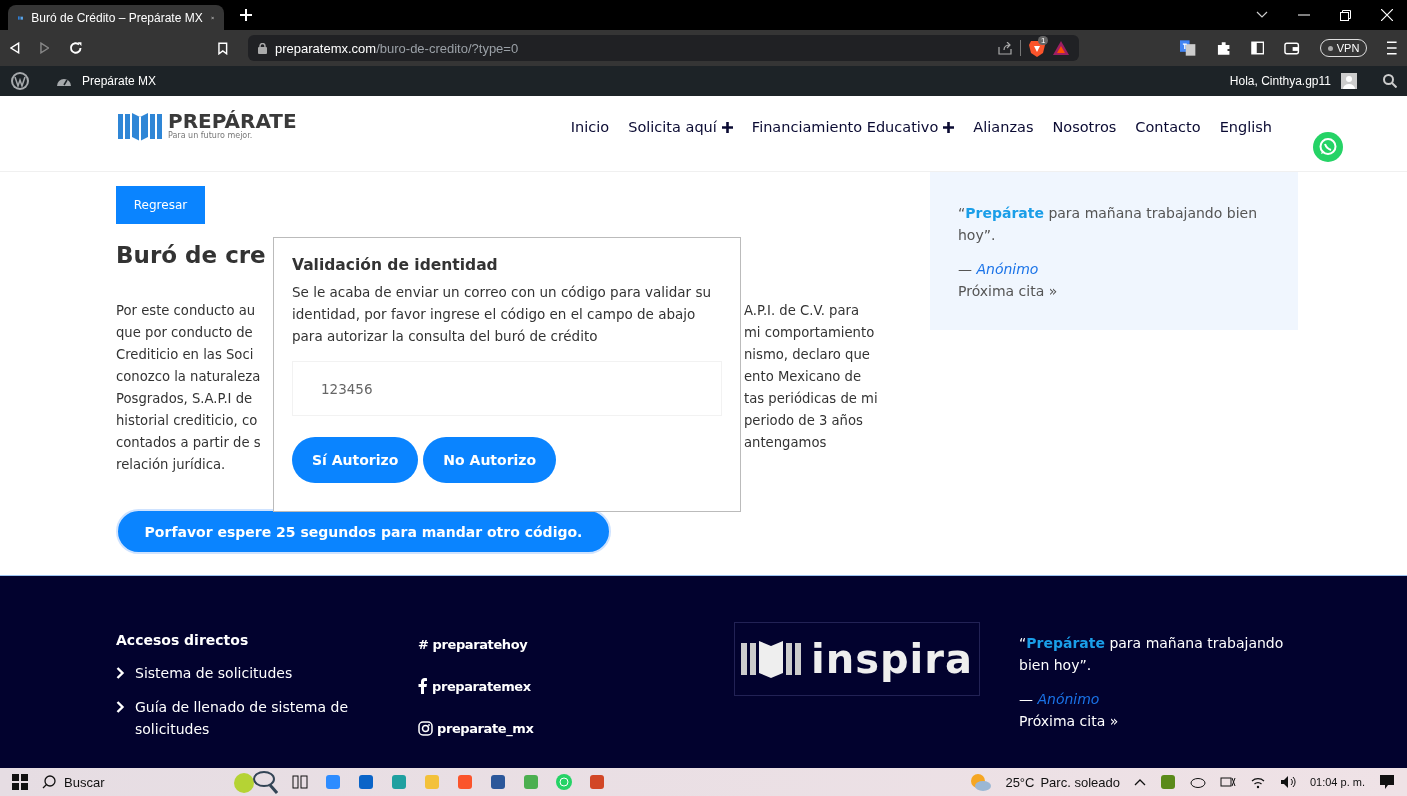  Describe the element at coordinates (845, 127) in the screenshot. I see `nav-link: Financiamiento Educativo` at that location.